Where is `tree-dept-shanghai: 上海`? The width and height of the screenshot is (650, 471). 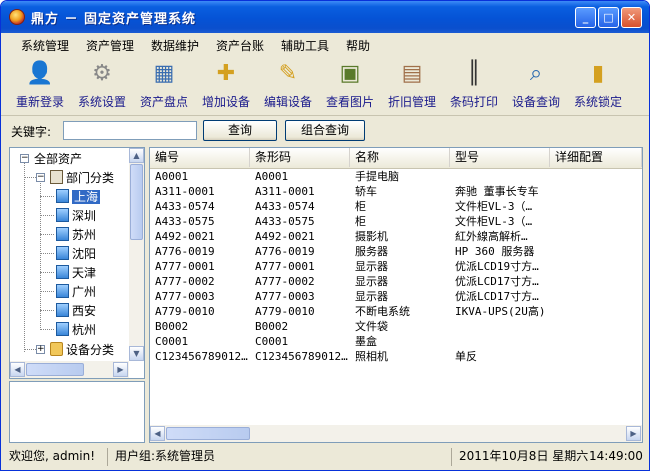 tree-dept-shanghai: 上海 is located at coordinates (78, 197).